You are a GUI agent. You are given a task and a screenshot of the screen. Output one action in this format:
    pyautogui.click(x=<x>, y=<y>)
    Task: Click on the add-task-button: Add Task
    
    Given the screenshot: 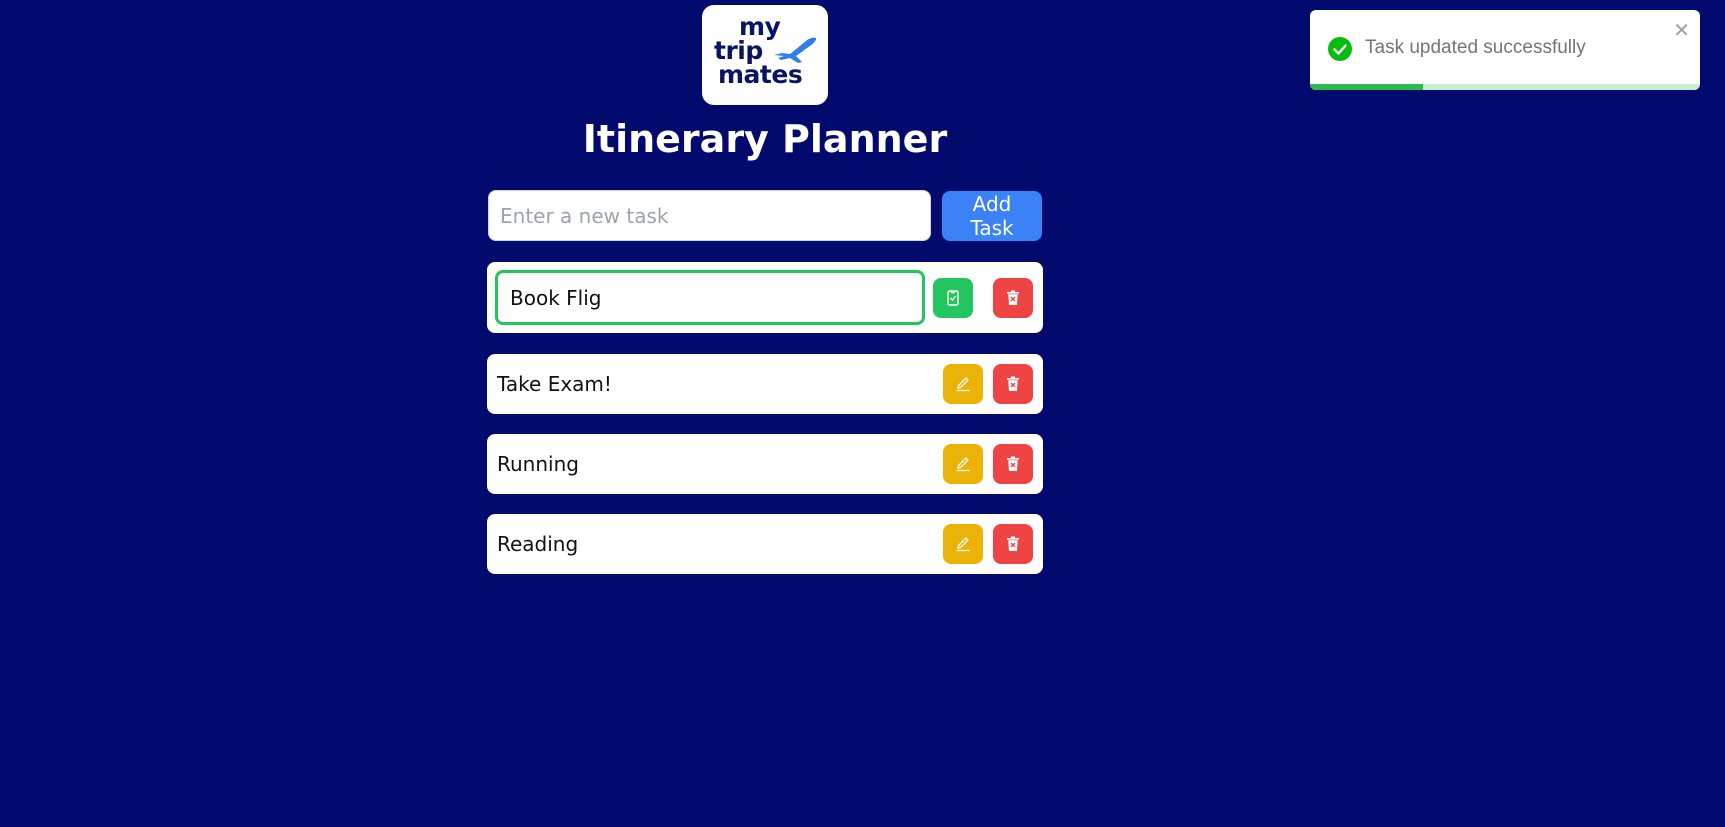 What is the action you would take?
    pyautogui.click(x=992, y=216)
    